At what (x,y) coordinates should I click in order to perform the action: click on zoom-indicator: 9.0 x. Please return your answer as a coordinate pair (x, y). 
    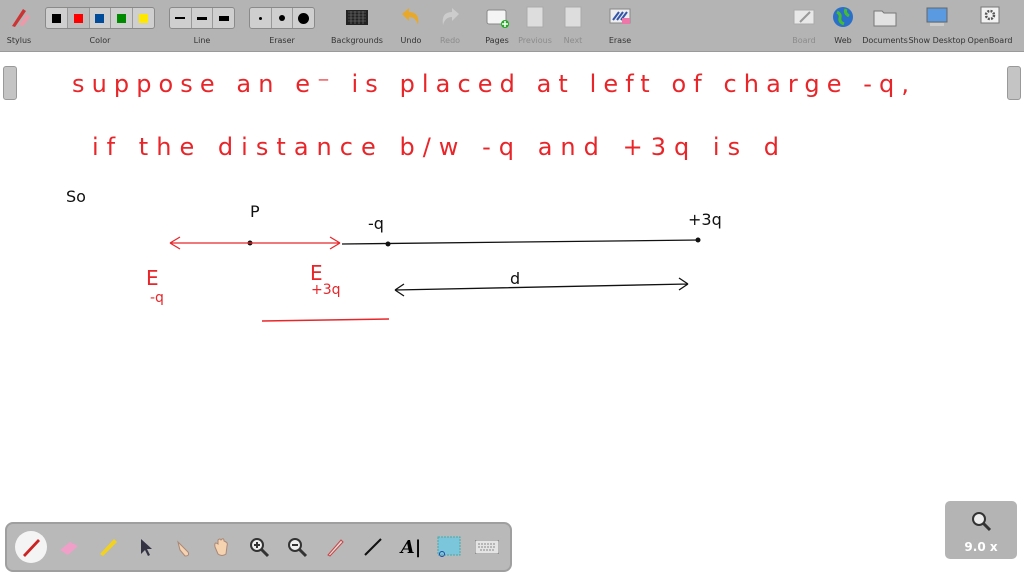
    Looking at the image, I should click on (981, 530).